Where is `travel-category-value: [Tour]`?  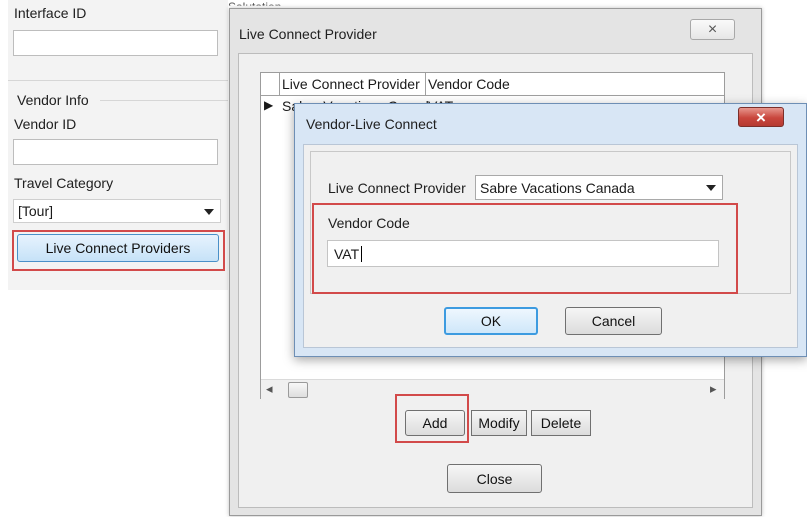
travel-category-value: [Tour] is located at coordinates (36, 211).